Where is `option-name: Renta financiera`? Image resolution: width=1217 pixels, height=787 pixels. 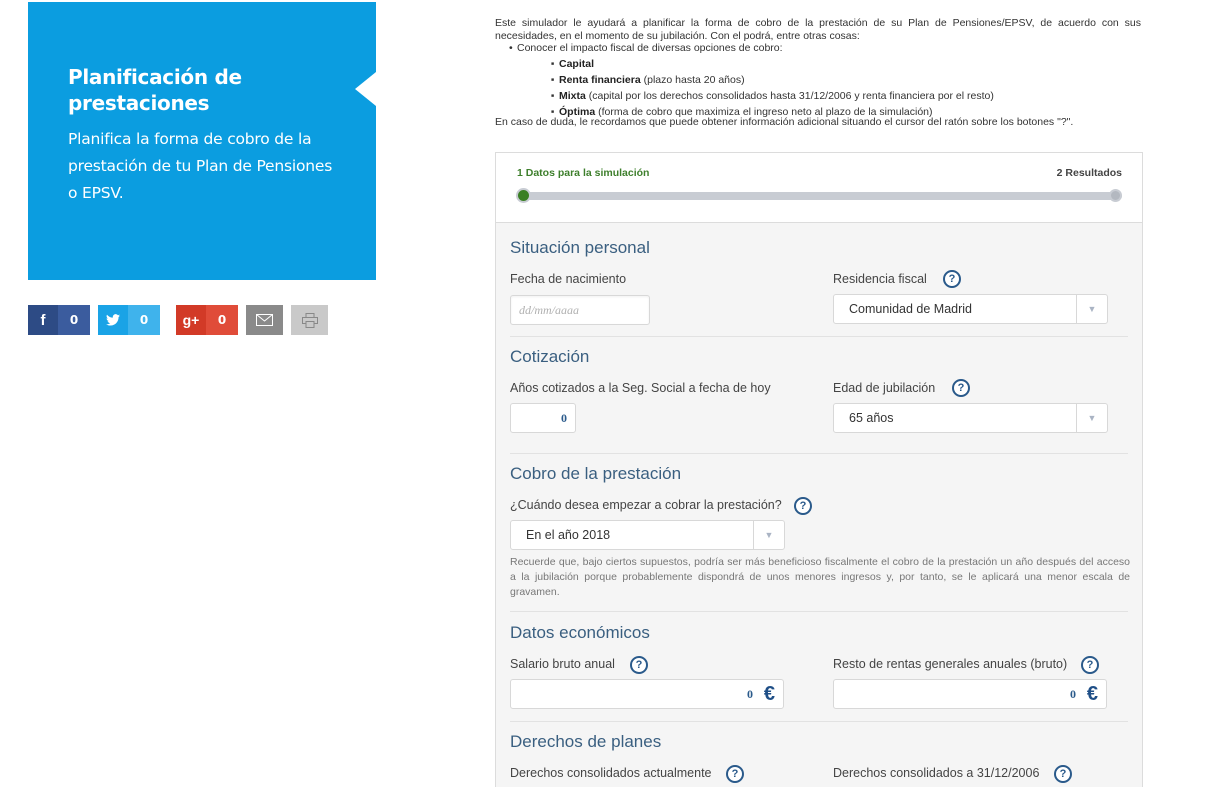 option-name: Renta financiera is located at coordinates (600, 79).